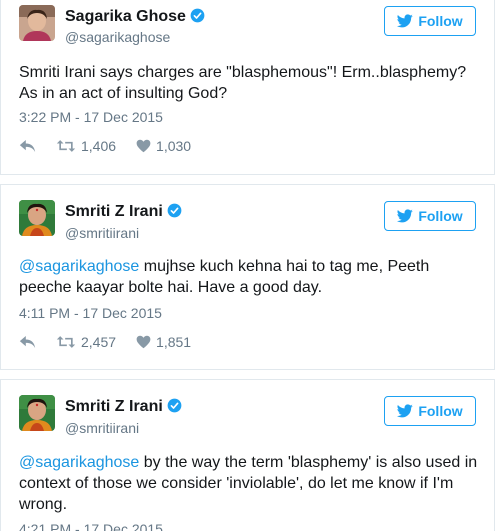 The width and height of the screenshot is (497, 531). Describe the element at coordinates (91, 526) in the screenshot. I see `tweet-timestamp: 4:21 PM - 17 Dec 2015` at that location.